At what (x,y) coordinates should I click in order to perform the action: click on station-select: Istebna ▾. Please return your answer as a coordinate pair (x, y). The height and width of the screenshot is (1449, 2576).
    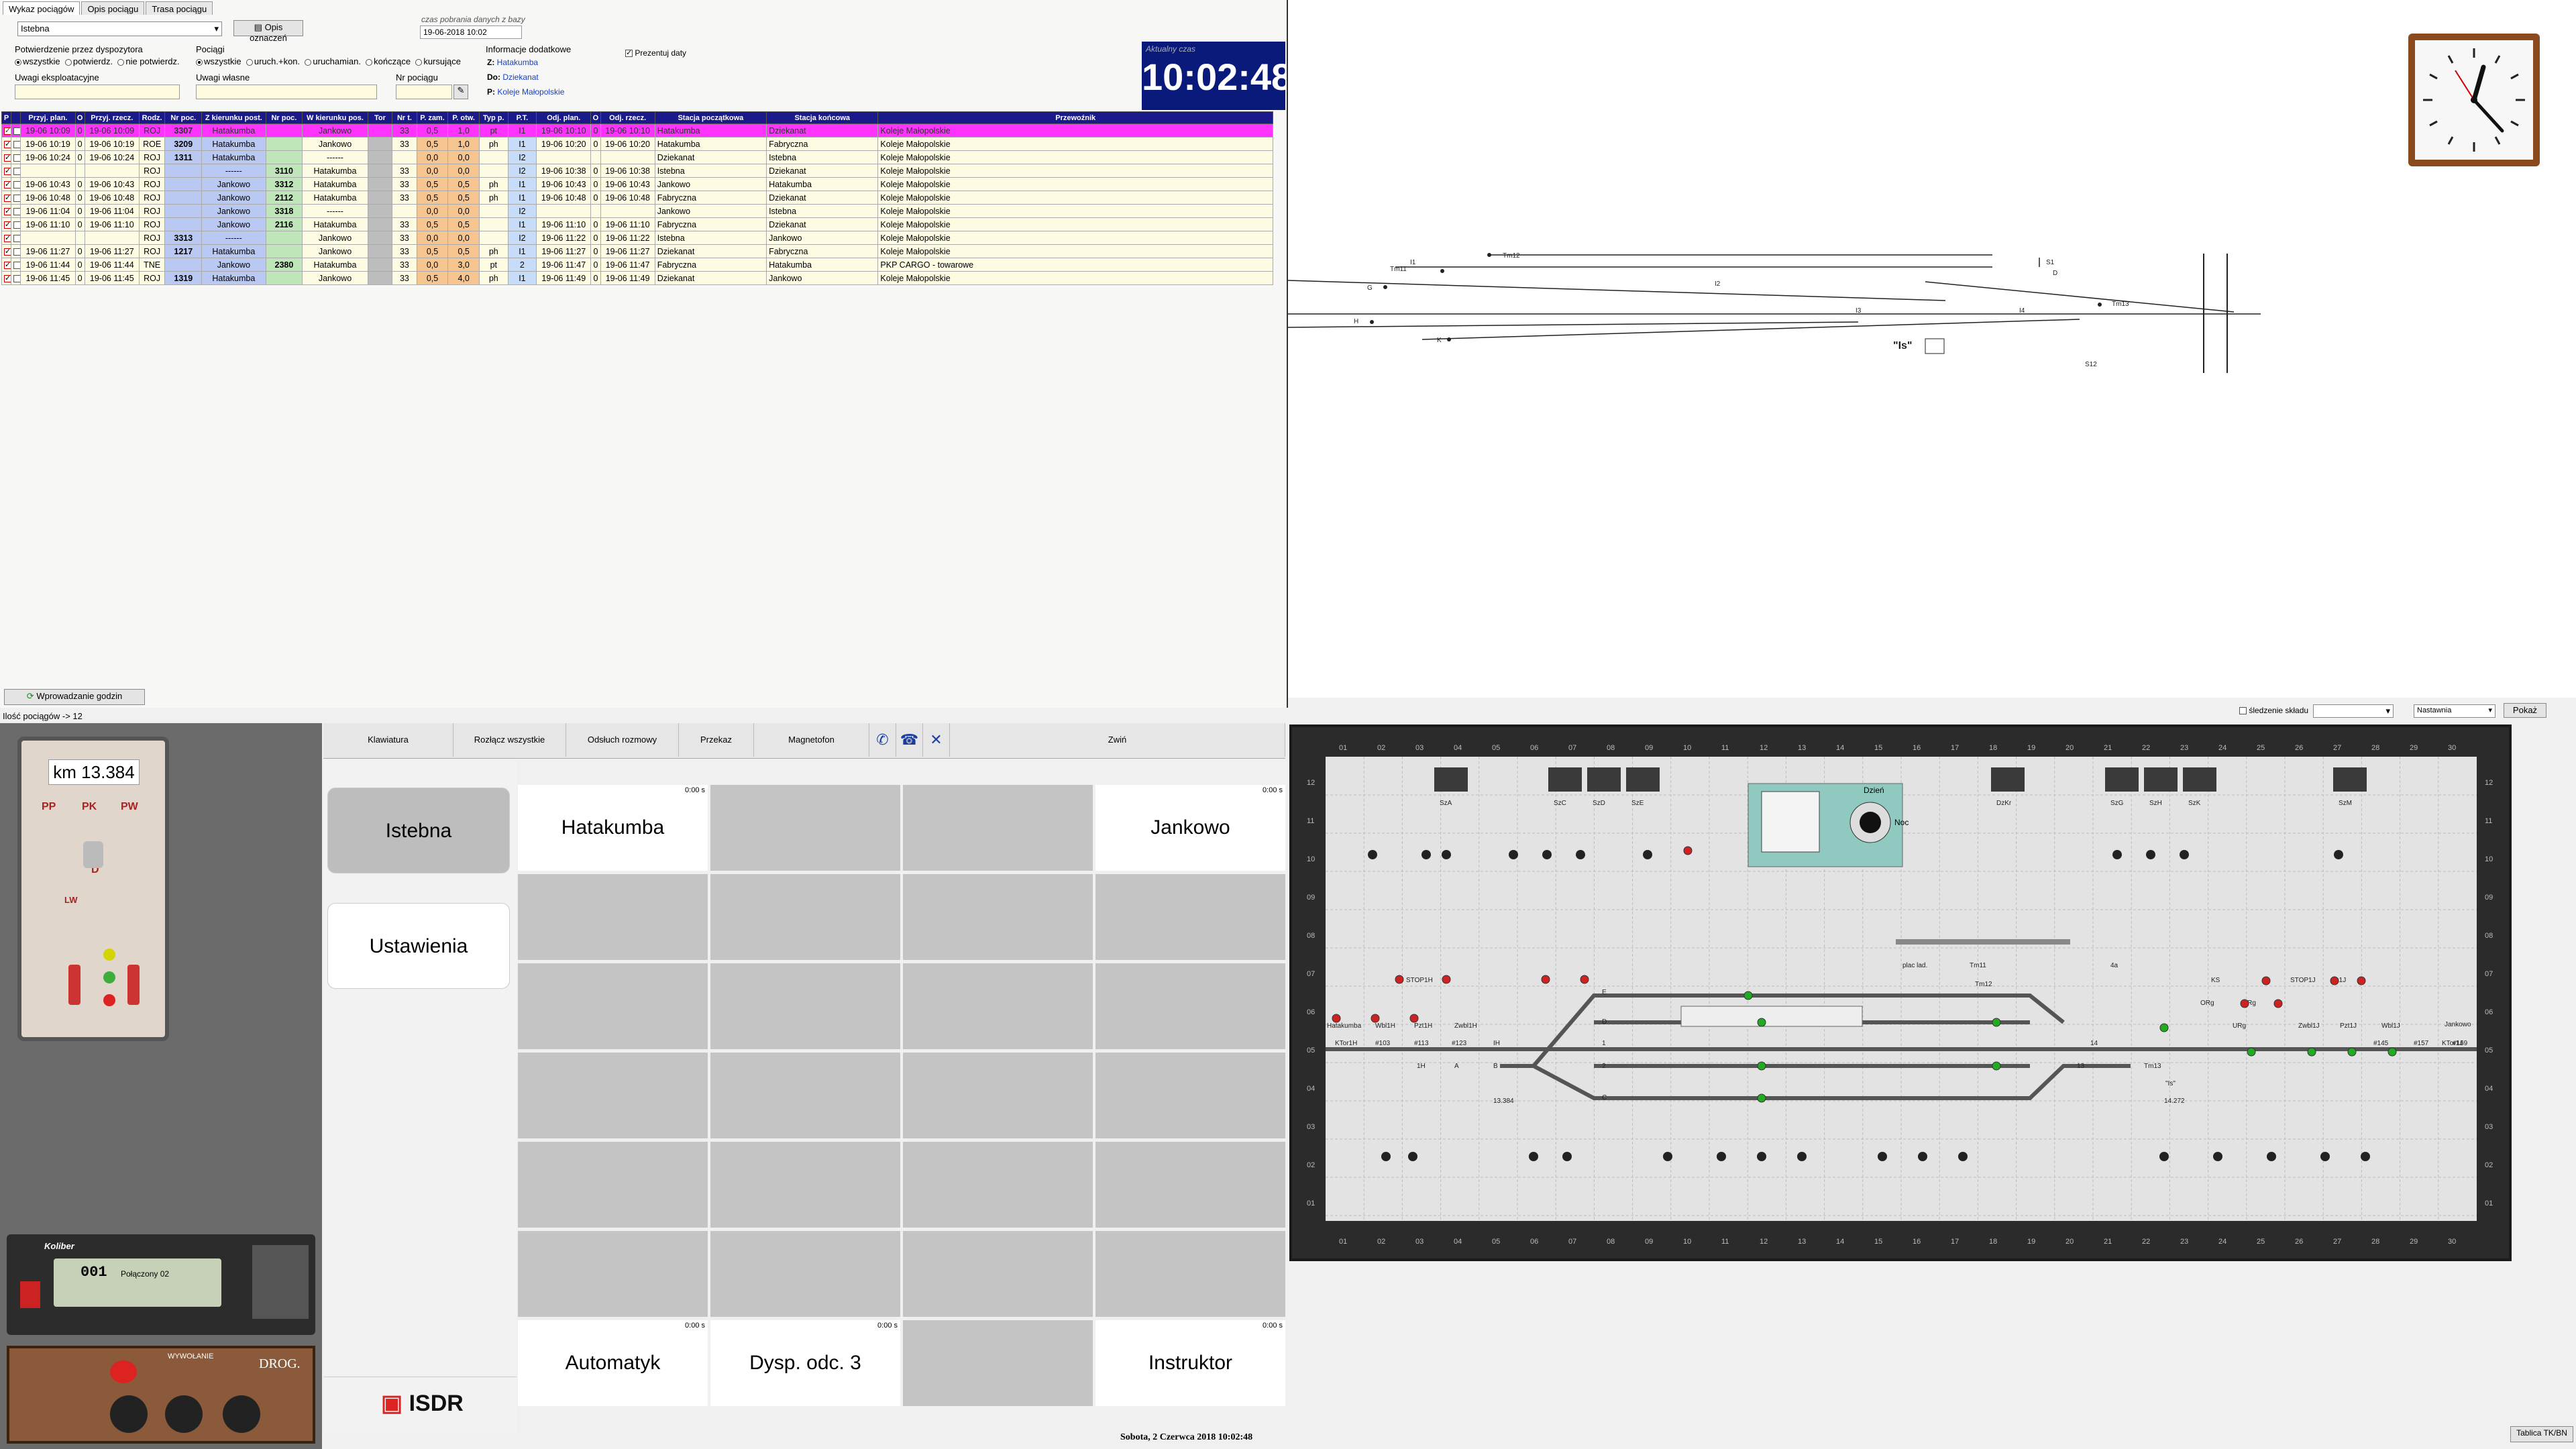
    Looking at the image, I should click on (119, 28).